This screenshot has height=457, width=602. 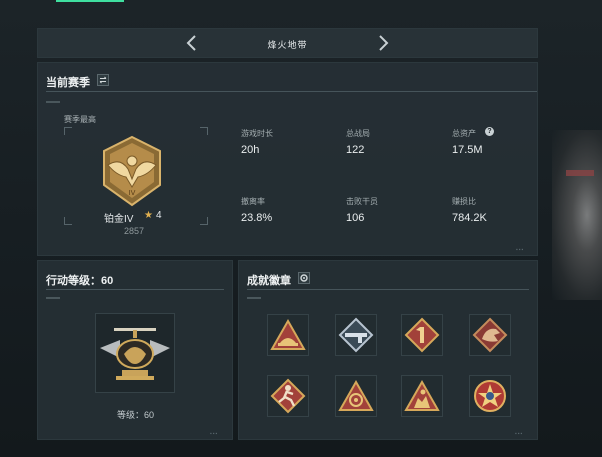 What do you see at coordinates (68, 83) in the screenshot?
I see `current-season-title: 当前赛季` at bounding box center [68, 83].